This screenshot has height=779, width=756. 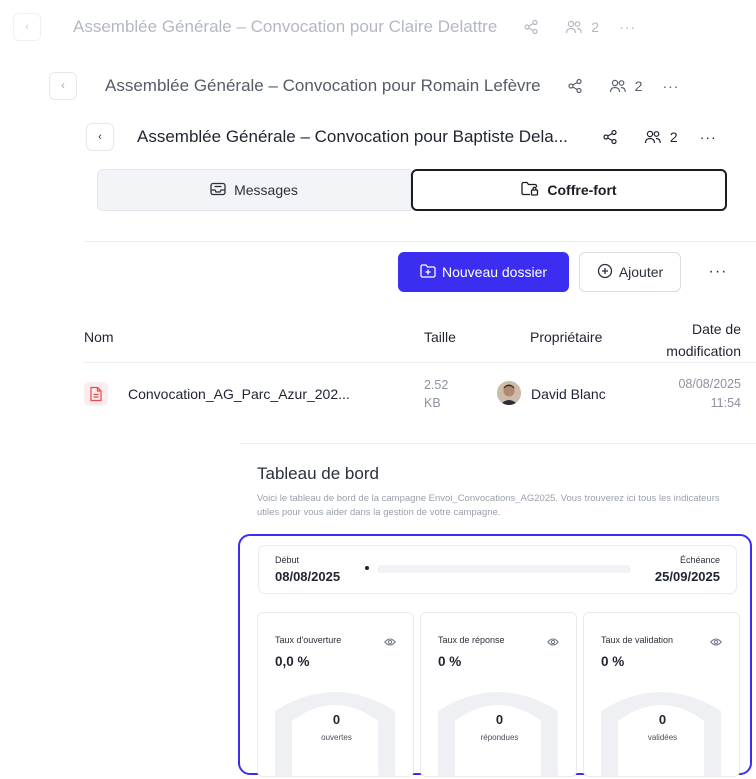 What do you see at coordinates (637, 640) in the screenshot?
I see `card-label: Taux de validation` at bounding box center [637, 640].